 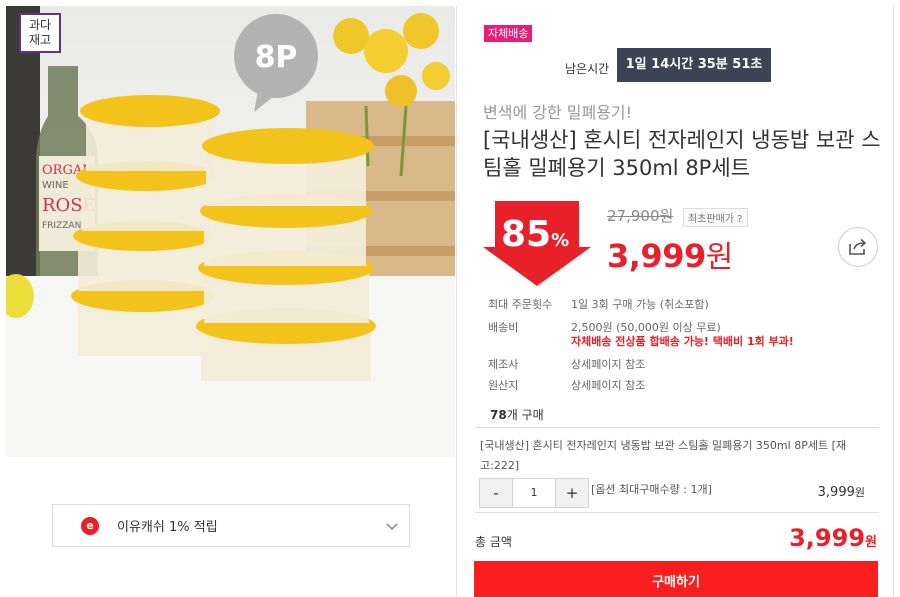 I want to click on sale-price-number: 3,999, so click(x=656, y=256).